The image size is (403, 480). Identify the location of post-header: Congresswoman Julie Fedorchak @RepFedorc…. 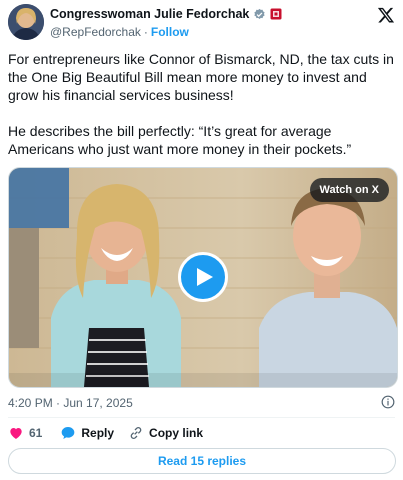
(201, 24).